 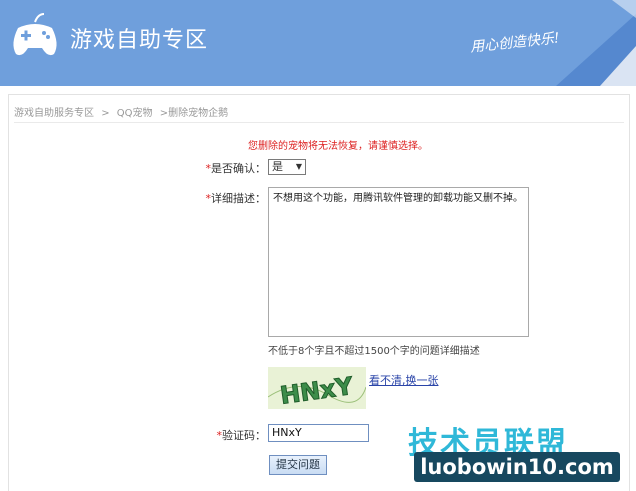 I want to click on captcha-label-text: 验证码：, so click(x=244, y=435).